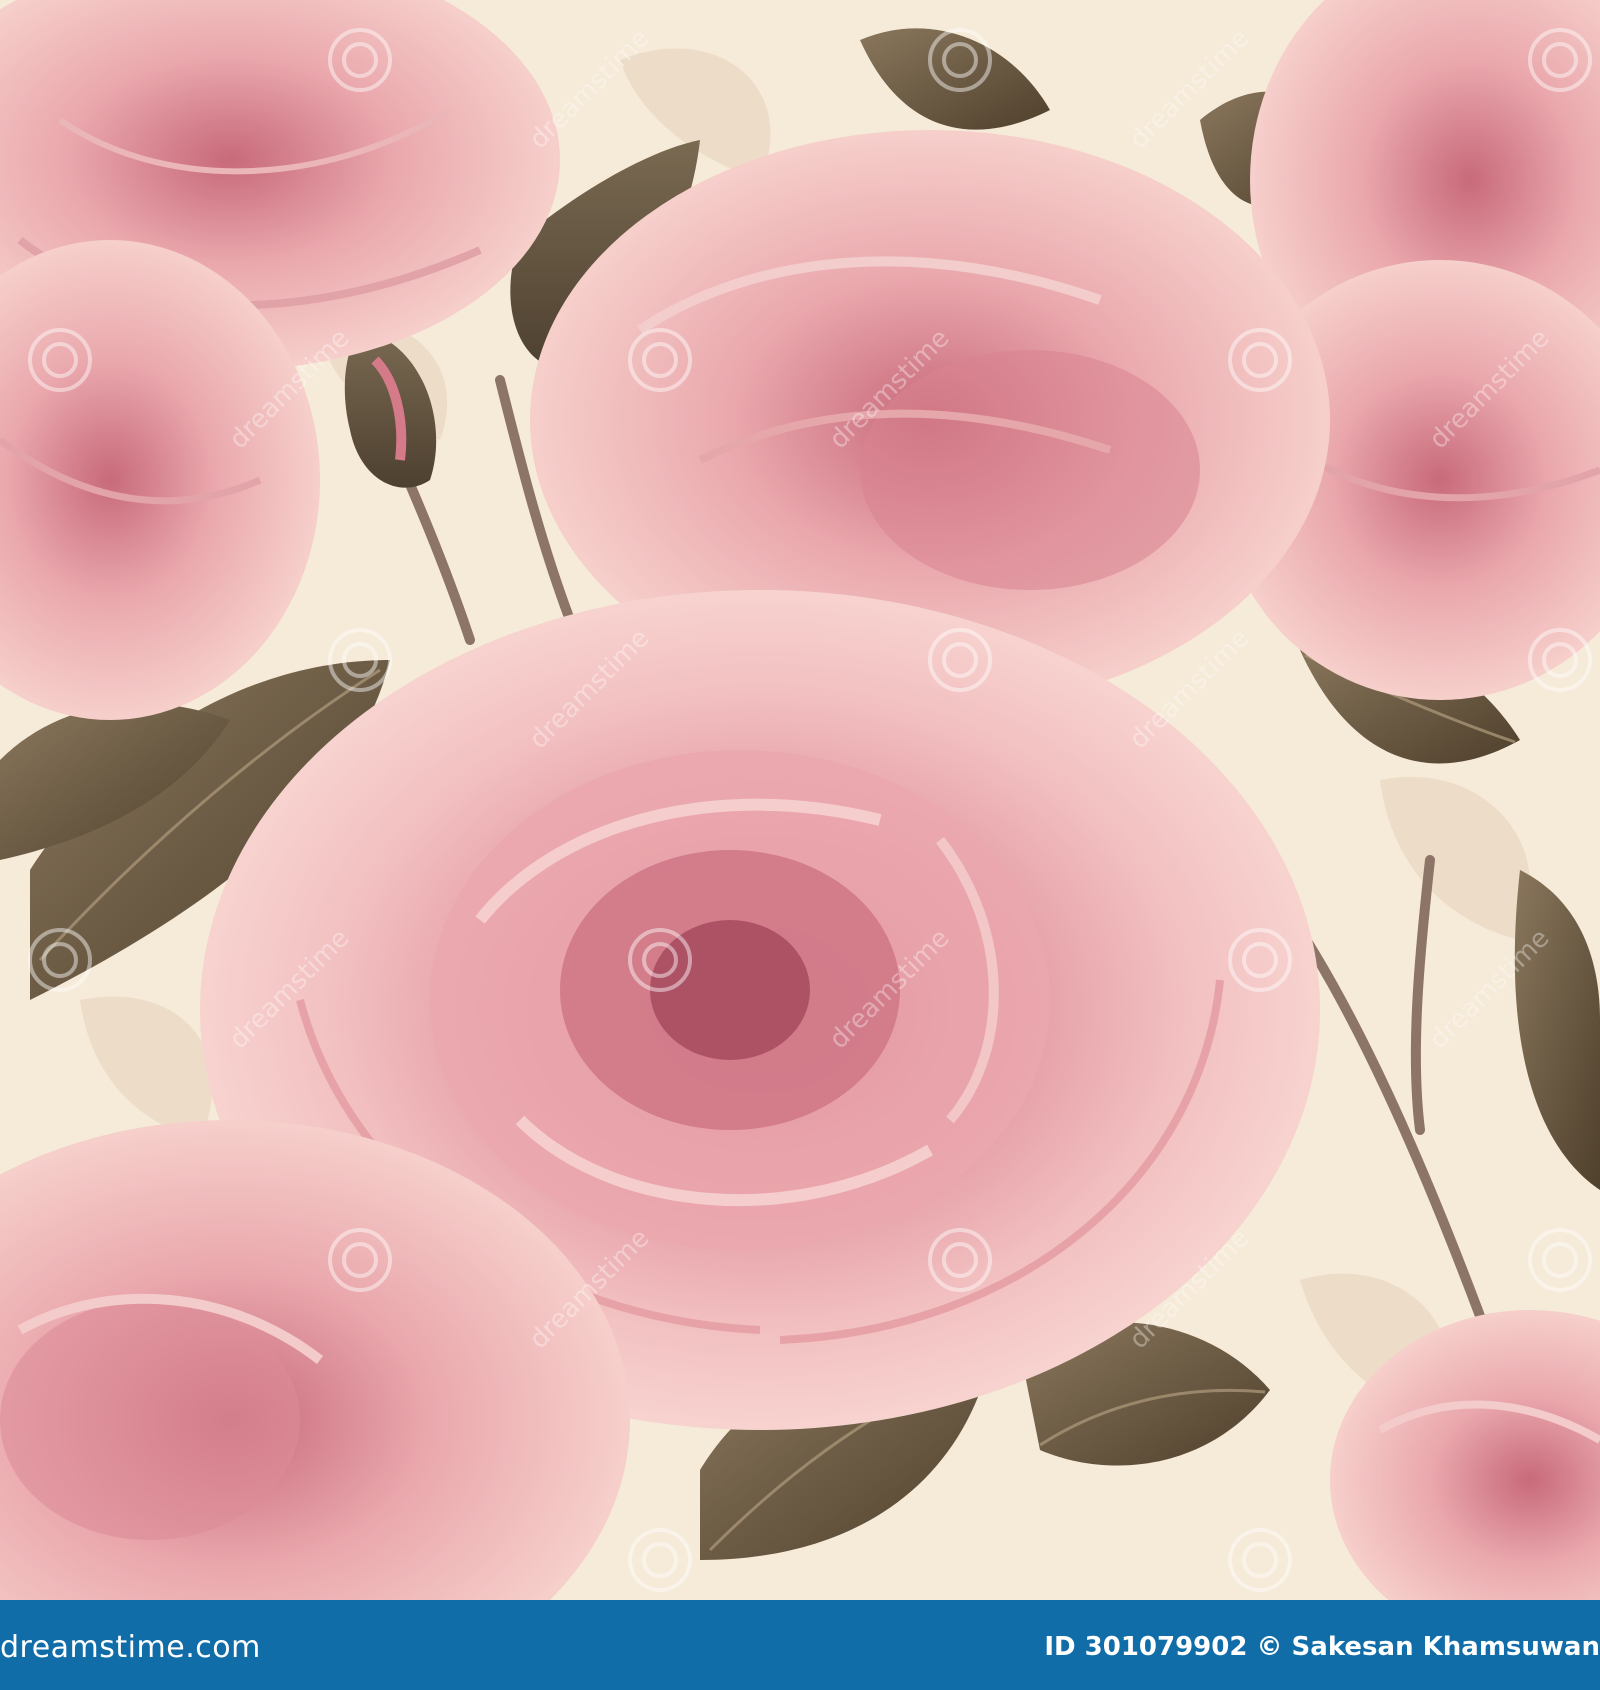 The height and width of the screenshot is (1690, 1600). What do you see at coordinates (130, 1647) in the screenshot?
I see `dreamstime-brand-text: dreamstime.com` at bounding box center [130, 1647].